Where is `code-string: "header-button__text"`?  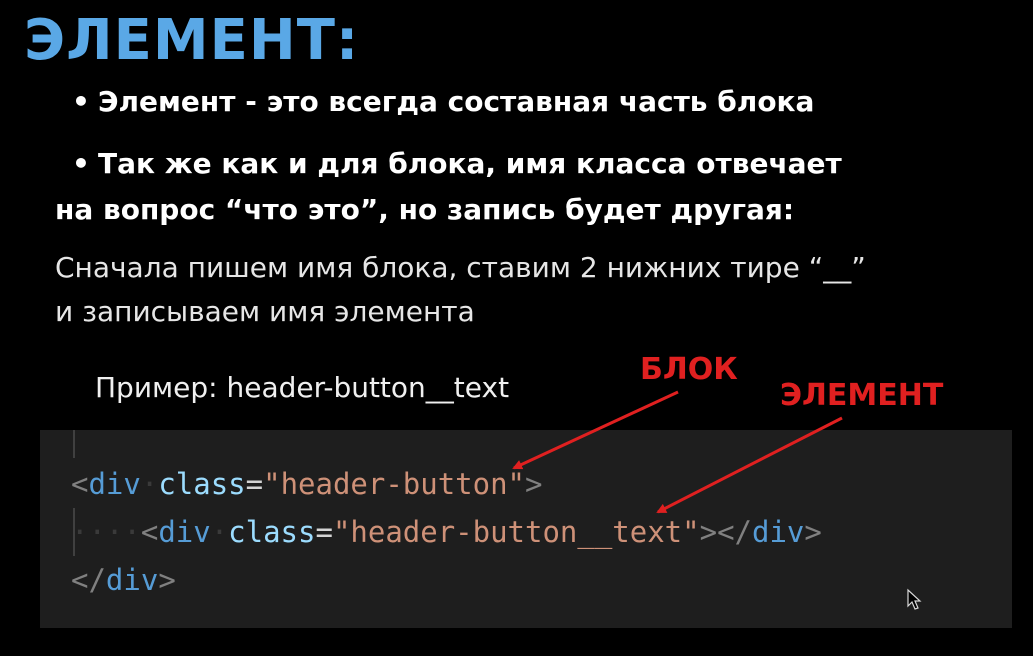 code-string: "header-button__text" is located at coordinates (516, 532).